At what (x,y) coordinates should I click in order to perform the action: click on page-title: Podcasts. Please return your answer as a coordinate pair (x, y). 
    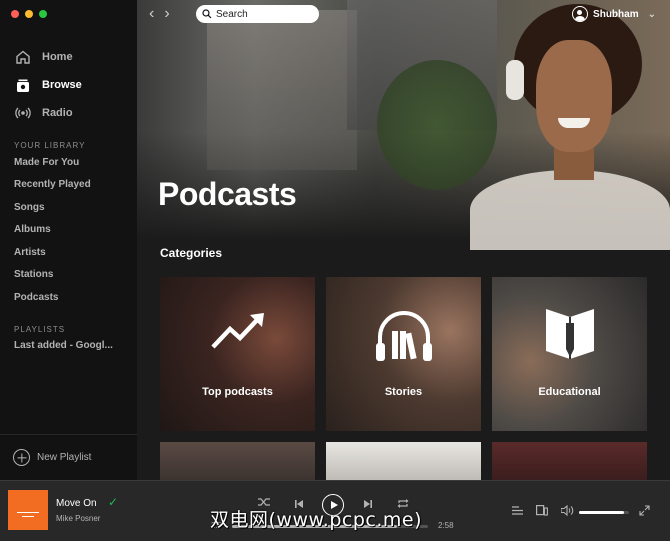
    Looking at the image, I should click on (227, 194).